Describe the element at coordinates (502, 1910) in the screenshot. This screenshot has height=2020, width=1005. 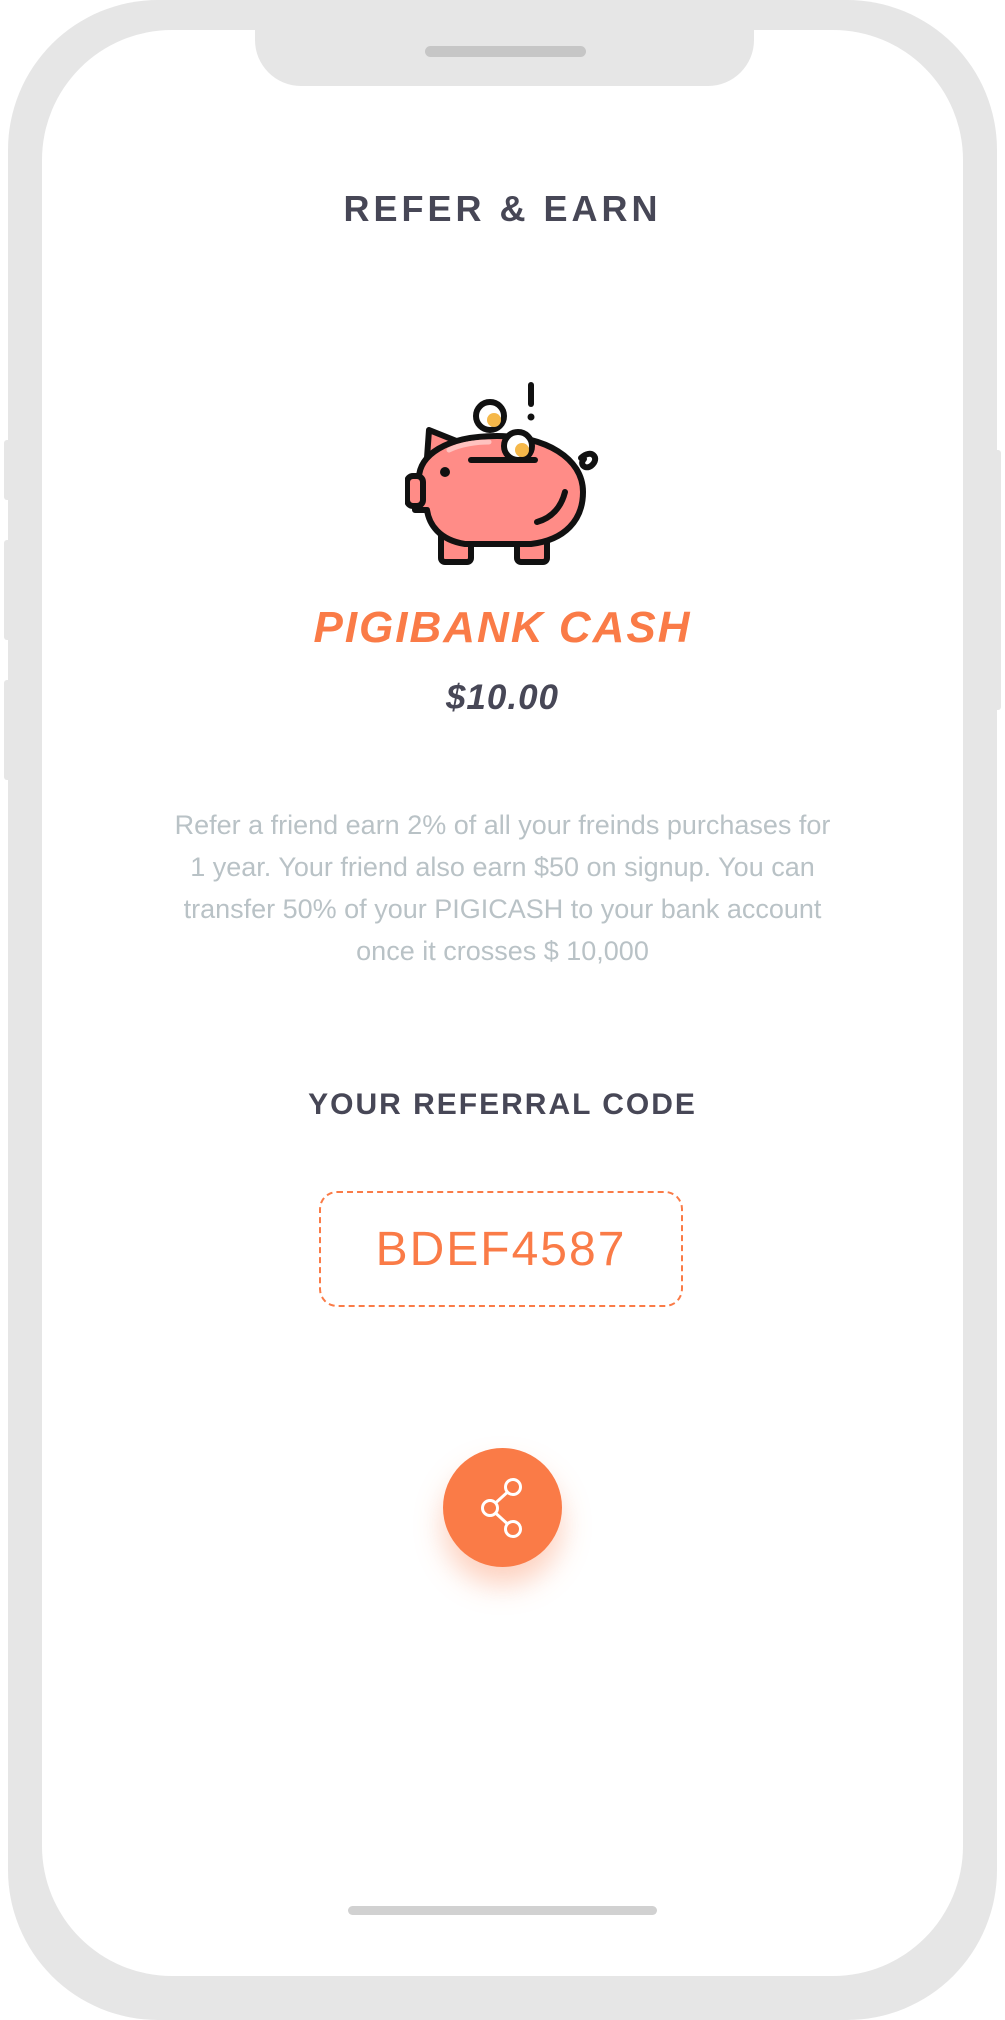
I see `home-indicator` at that location.